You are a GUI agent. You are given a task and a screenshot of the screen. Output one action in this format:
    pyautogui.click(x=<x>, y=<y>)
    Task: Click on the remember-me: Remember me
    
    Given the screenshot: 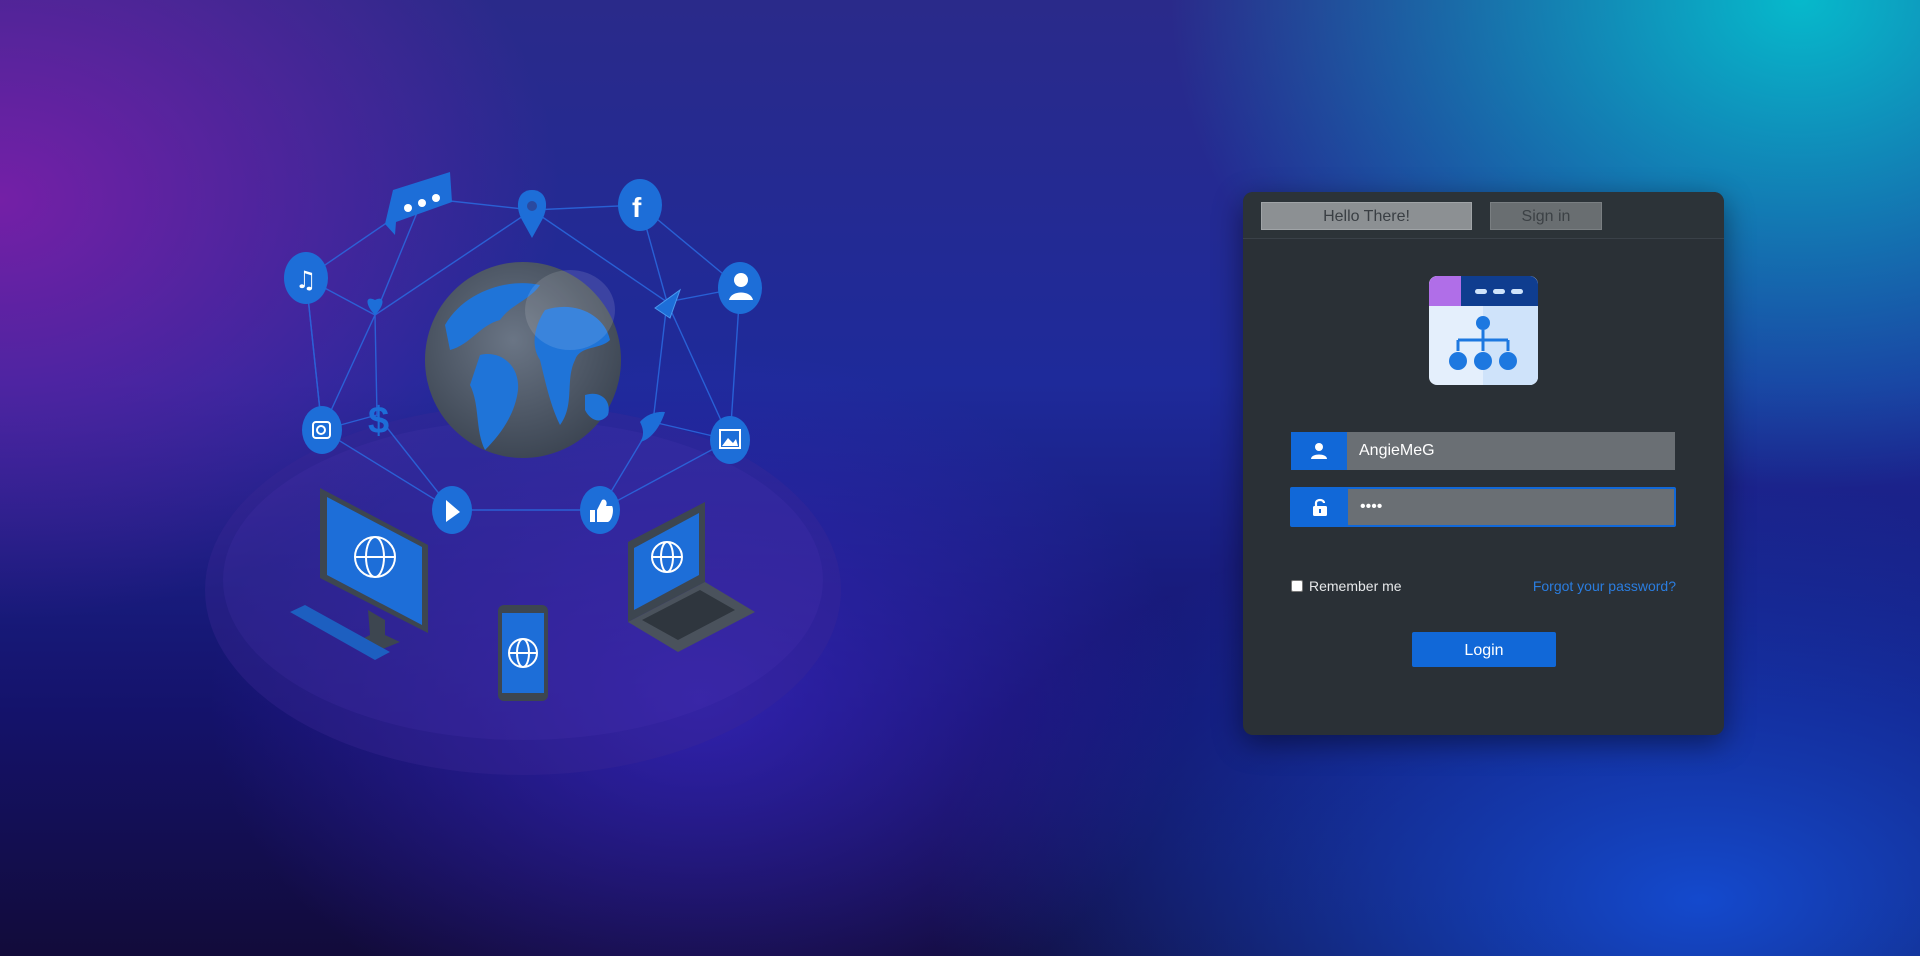 What is the action you would take?
    pyautogui.click(x=1346, y=586)
    